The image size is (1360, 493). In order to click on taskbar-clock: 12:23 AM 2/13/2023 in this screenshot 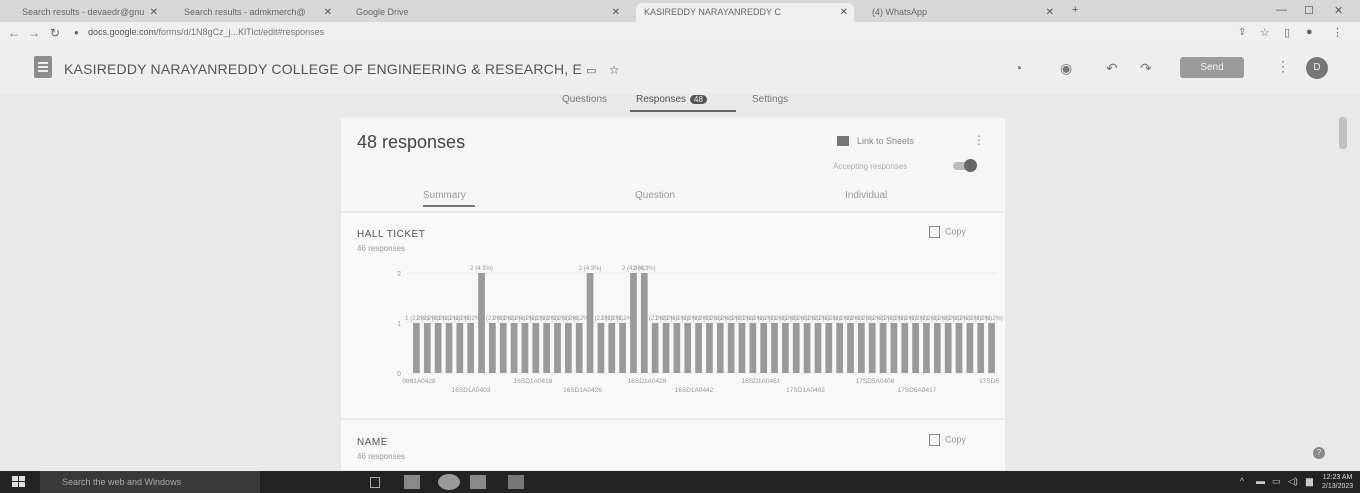, I will do `click(1337, 482)`.